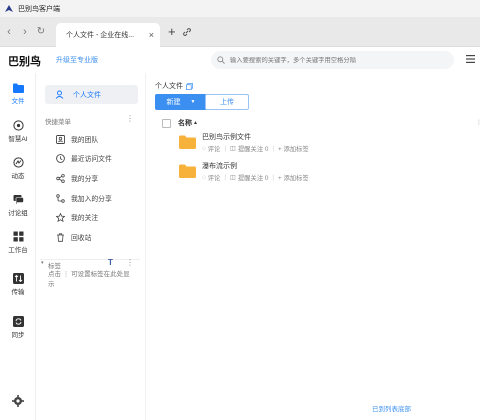 The image size is (480, 420). What do you see at coordinates (18, 401) in the screenshot?
I see `settings-icon` at bounding box center [18, 401].